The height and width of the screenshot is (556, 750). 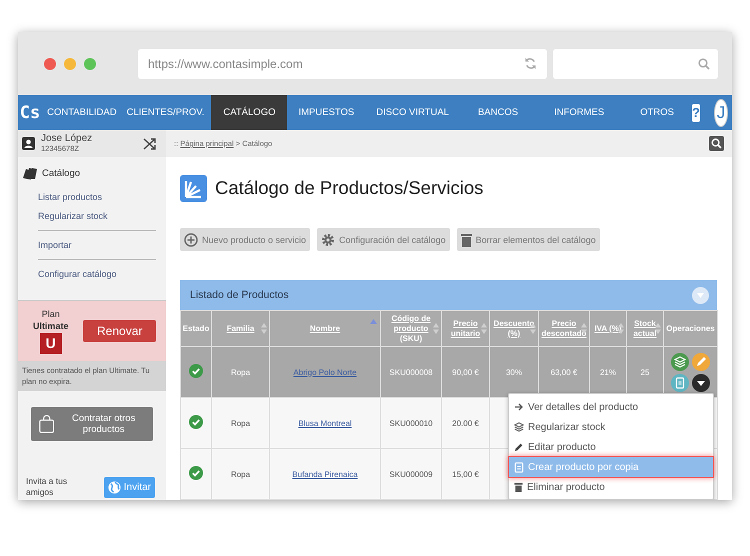 I want to click on nav-tab: CATÁLOGO, so click(x=249, y=112).